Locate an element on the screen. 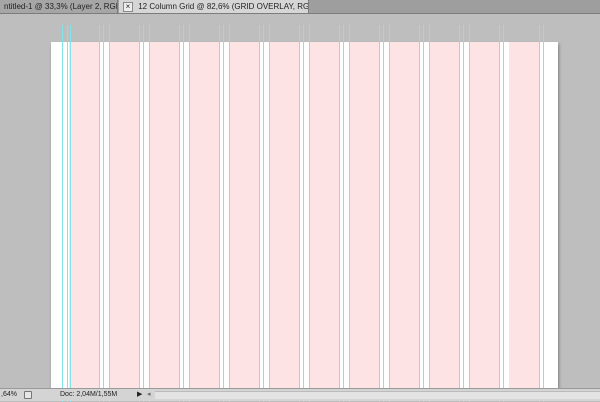 The width and height of the screenshot is (600, 402). scroll-left-icon: ◂ is located at coordinates (149, 395).